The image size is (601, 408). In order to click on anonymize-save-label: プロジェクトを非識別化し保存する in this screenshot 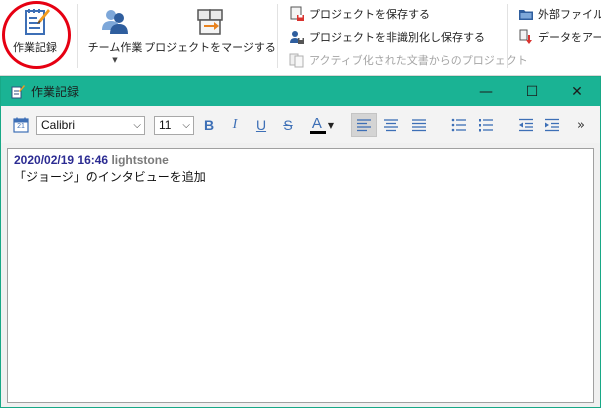, I will do `click(397, 37)`.